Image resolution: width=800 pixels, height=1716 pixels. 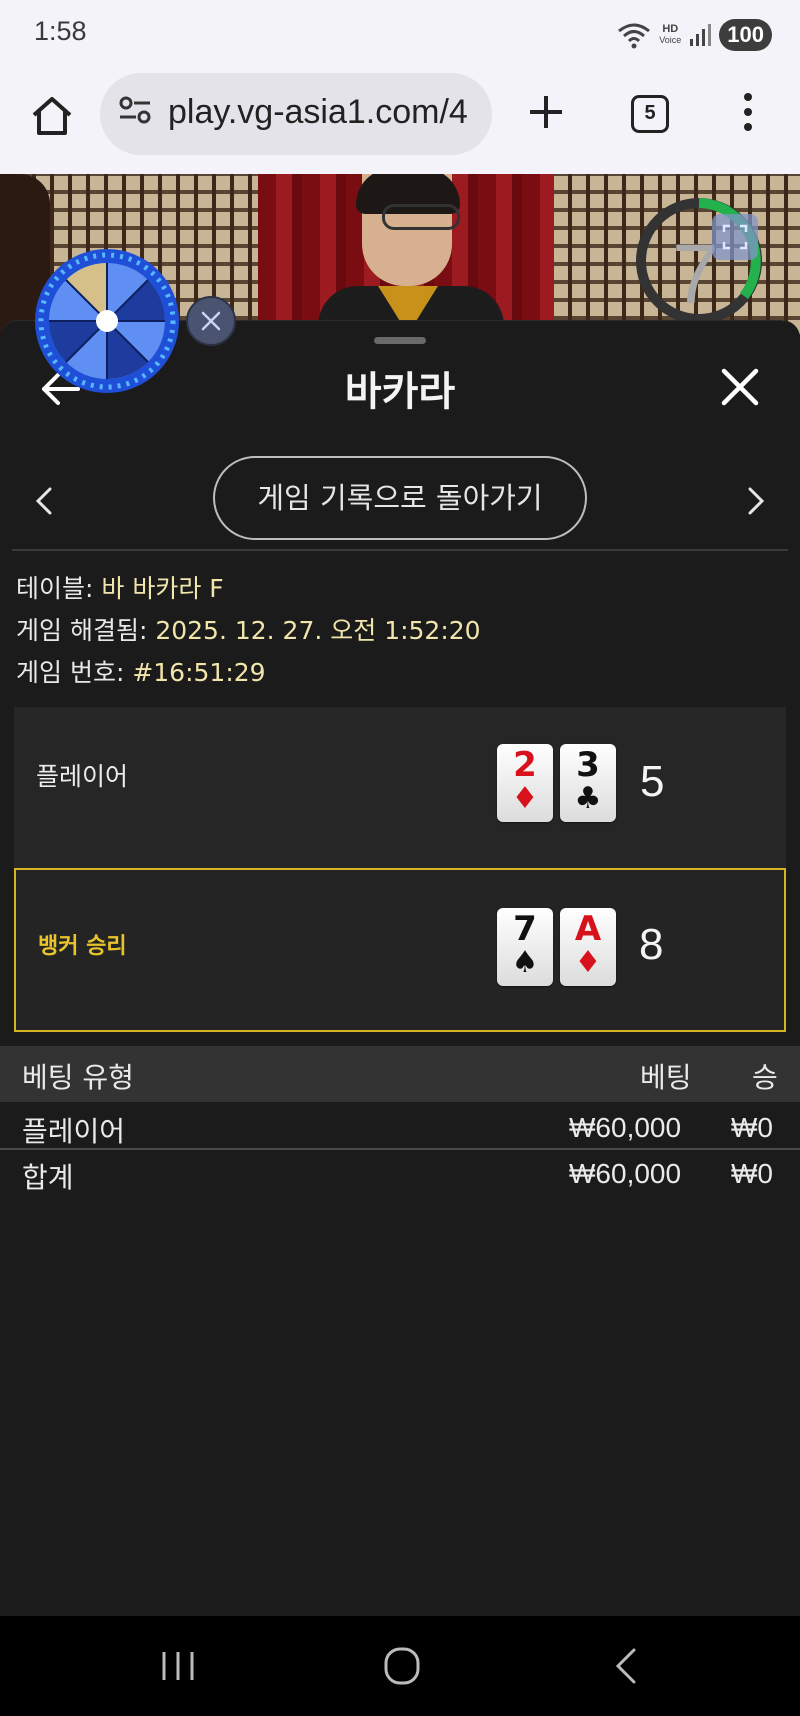 What do you see at coordinates (78, 1077) in the screenshot?
I see `header-bet-type: 베팅 유형` at bounding box center [78, 1077].